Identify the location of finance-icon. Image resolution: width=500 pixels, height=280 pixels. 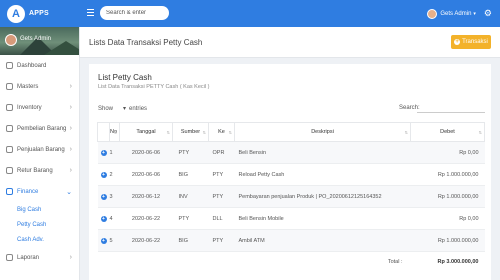
(9, 191).